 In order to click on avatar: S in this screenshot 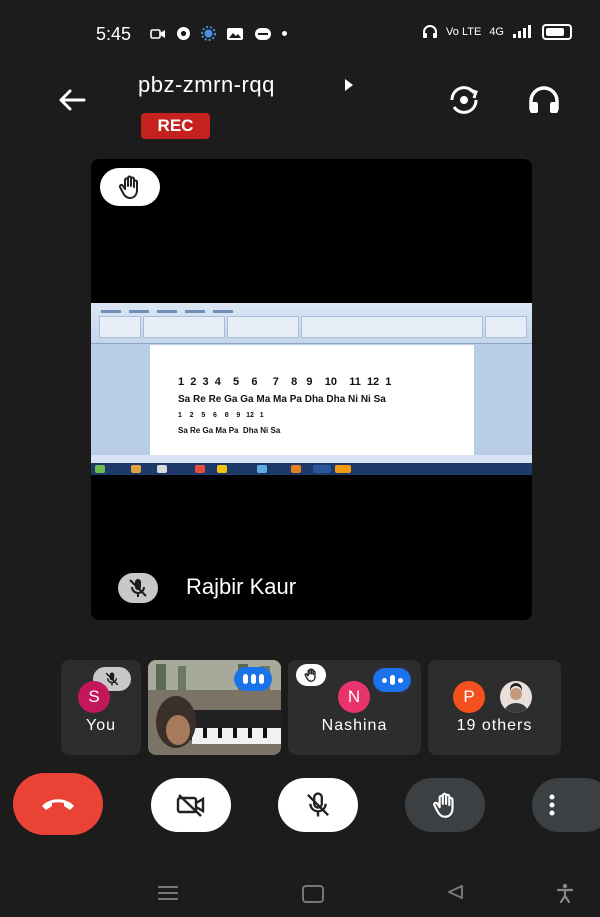, I will do `click(94, 697)`.